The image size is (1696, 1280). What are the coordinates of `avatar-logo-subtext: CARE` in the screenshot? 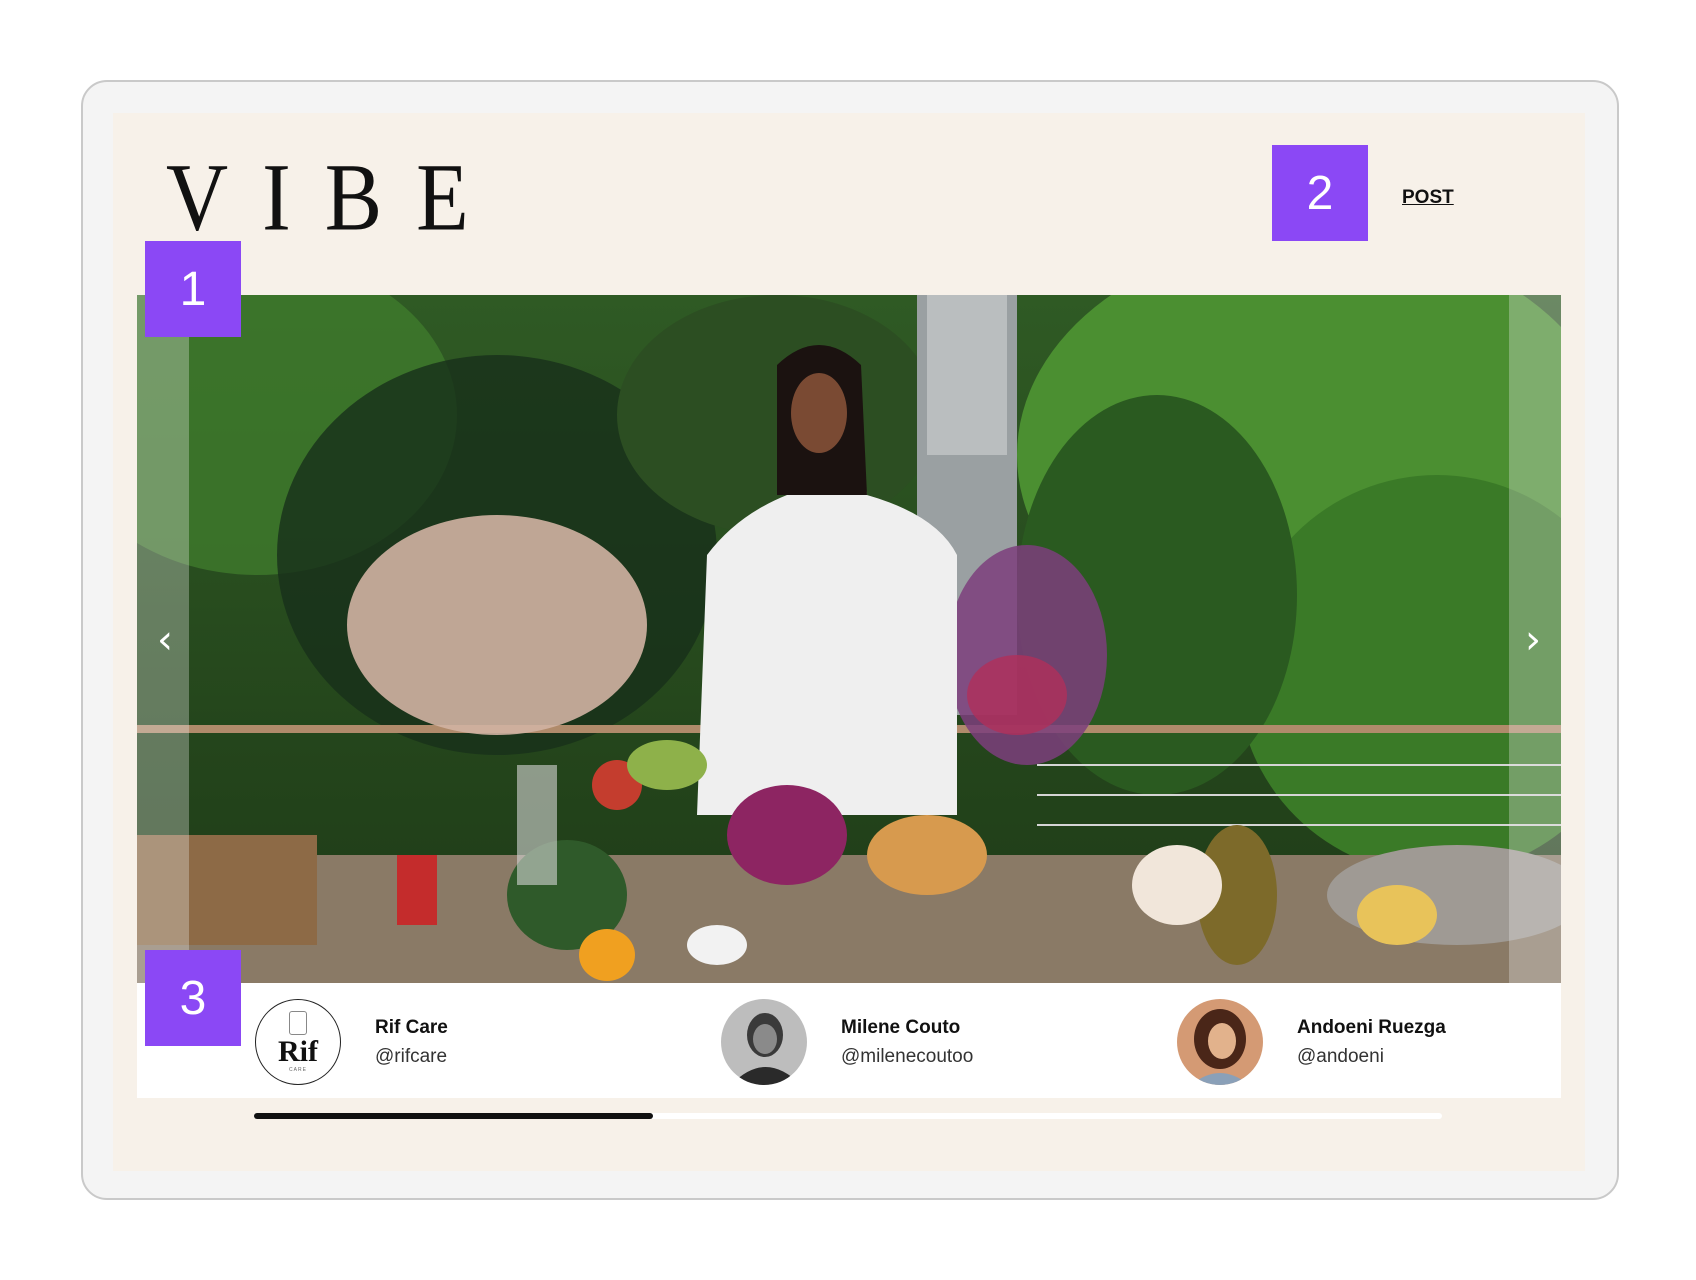 It's located at (298, 1070).